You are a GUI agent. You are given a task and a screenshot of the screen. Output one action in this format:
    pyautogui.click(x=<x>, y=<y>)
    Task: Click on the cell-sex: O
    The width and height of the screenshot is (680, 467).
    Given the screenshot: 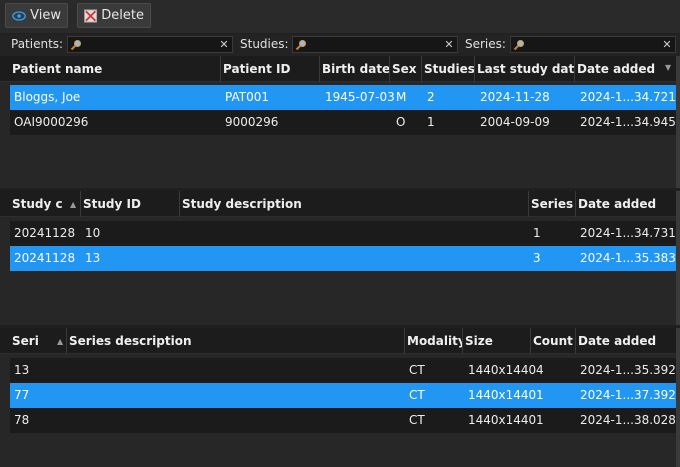 What is the action you would take?
    pyautogui.click(x=401, y=122)
    